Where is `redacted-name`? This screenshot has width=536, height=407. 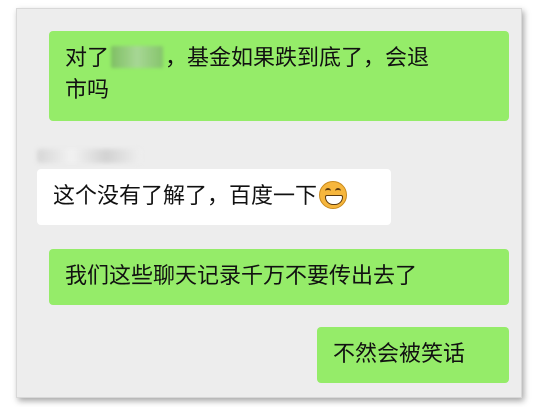 redacted-name is located at coordinates (137, 57).